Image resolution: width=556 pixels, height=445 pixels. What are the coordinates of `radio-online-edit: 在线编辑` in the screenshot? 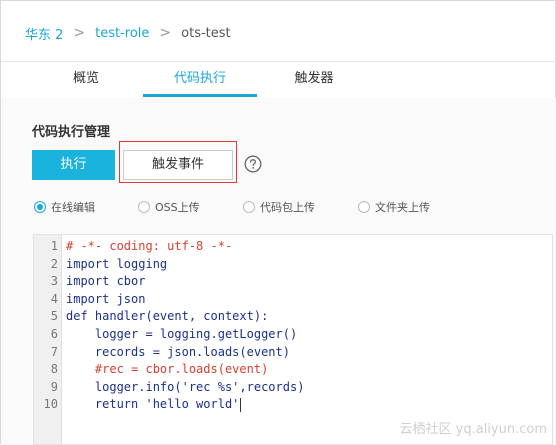 It's located at (64, 207).